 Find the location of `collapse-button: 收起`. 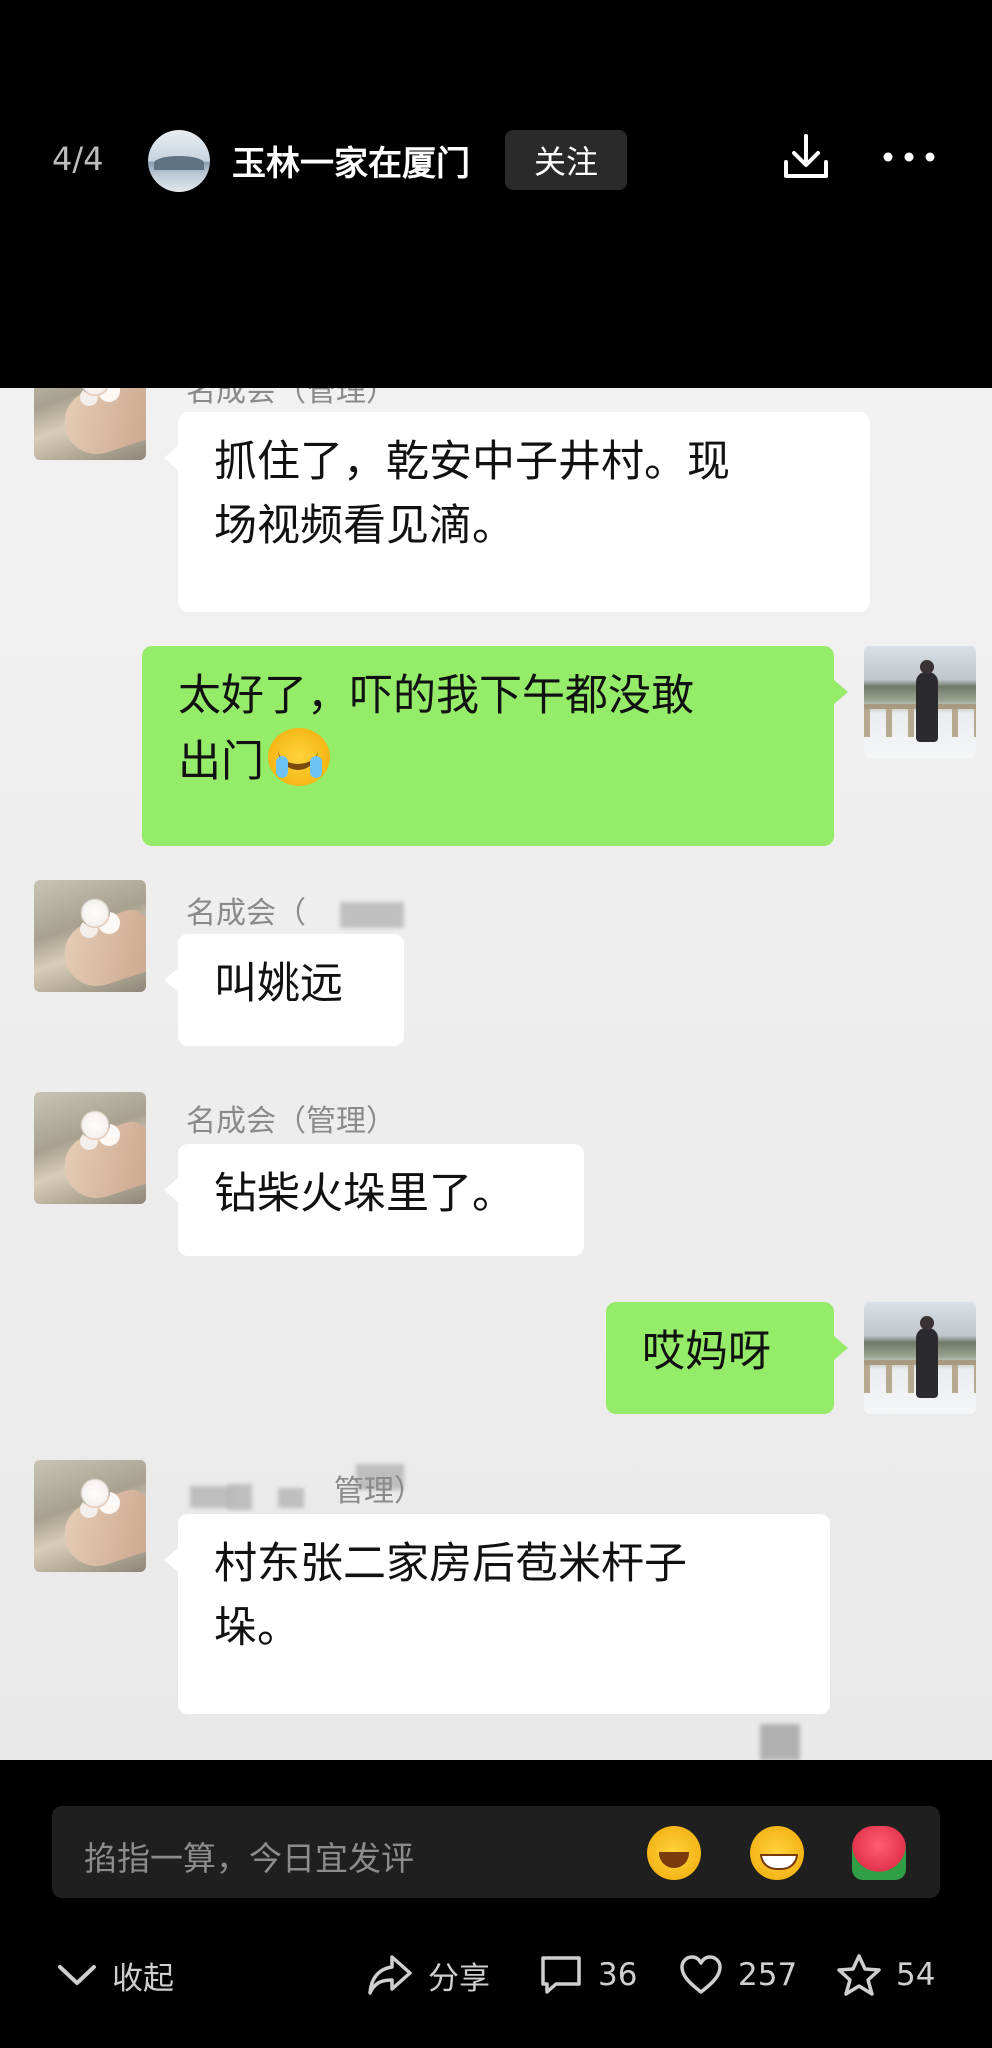

collapse-button: 收起 is located at coordinates (115, 1975).